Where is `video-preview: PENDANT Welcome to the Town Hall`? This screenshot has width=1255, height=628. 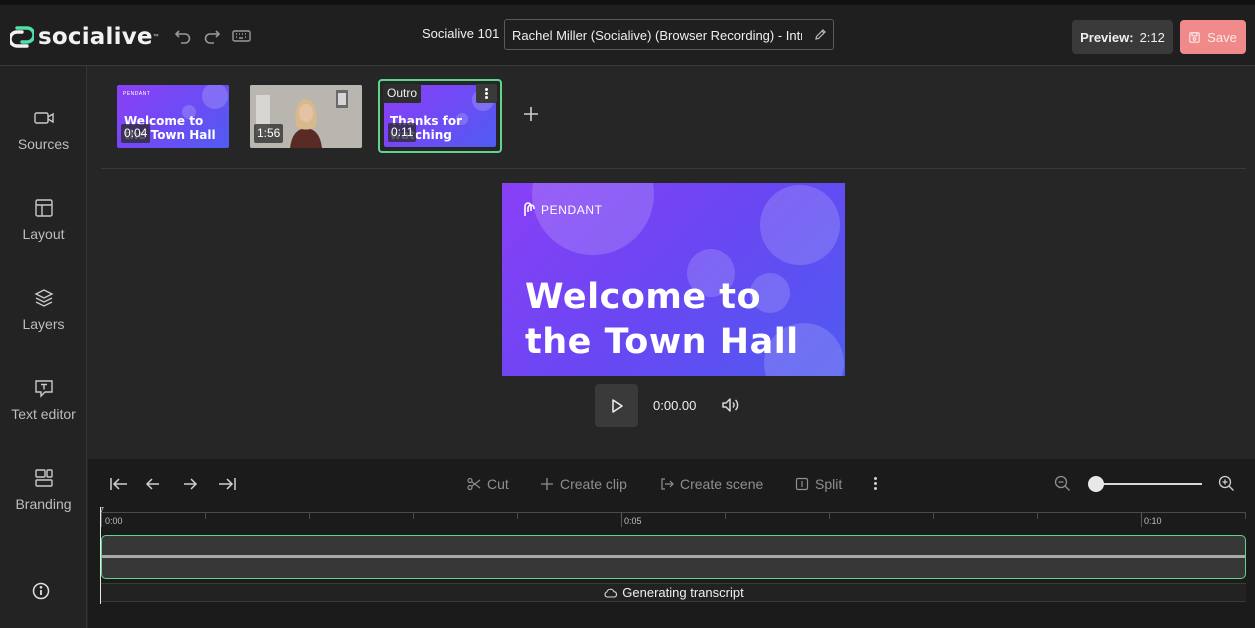
video-preview: PENDANT Welcome to the Town Hall is located at coordinates (673, 279).